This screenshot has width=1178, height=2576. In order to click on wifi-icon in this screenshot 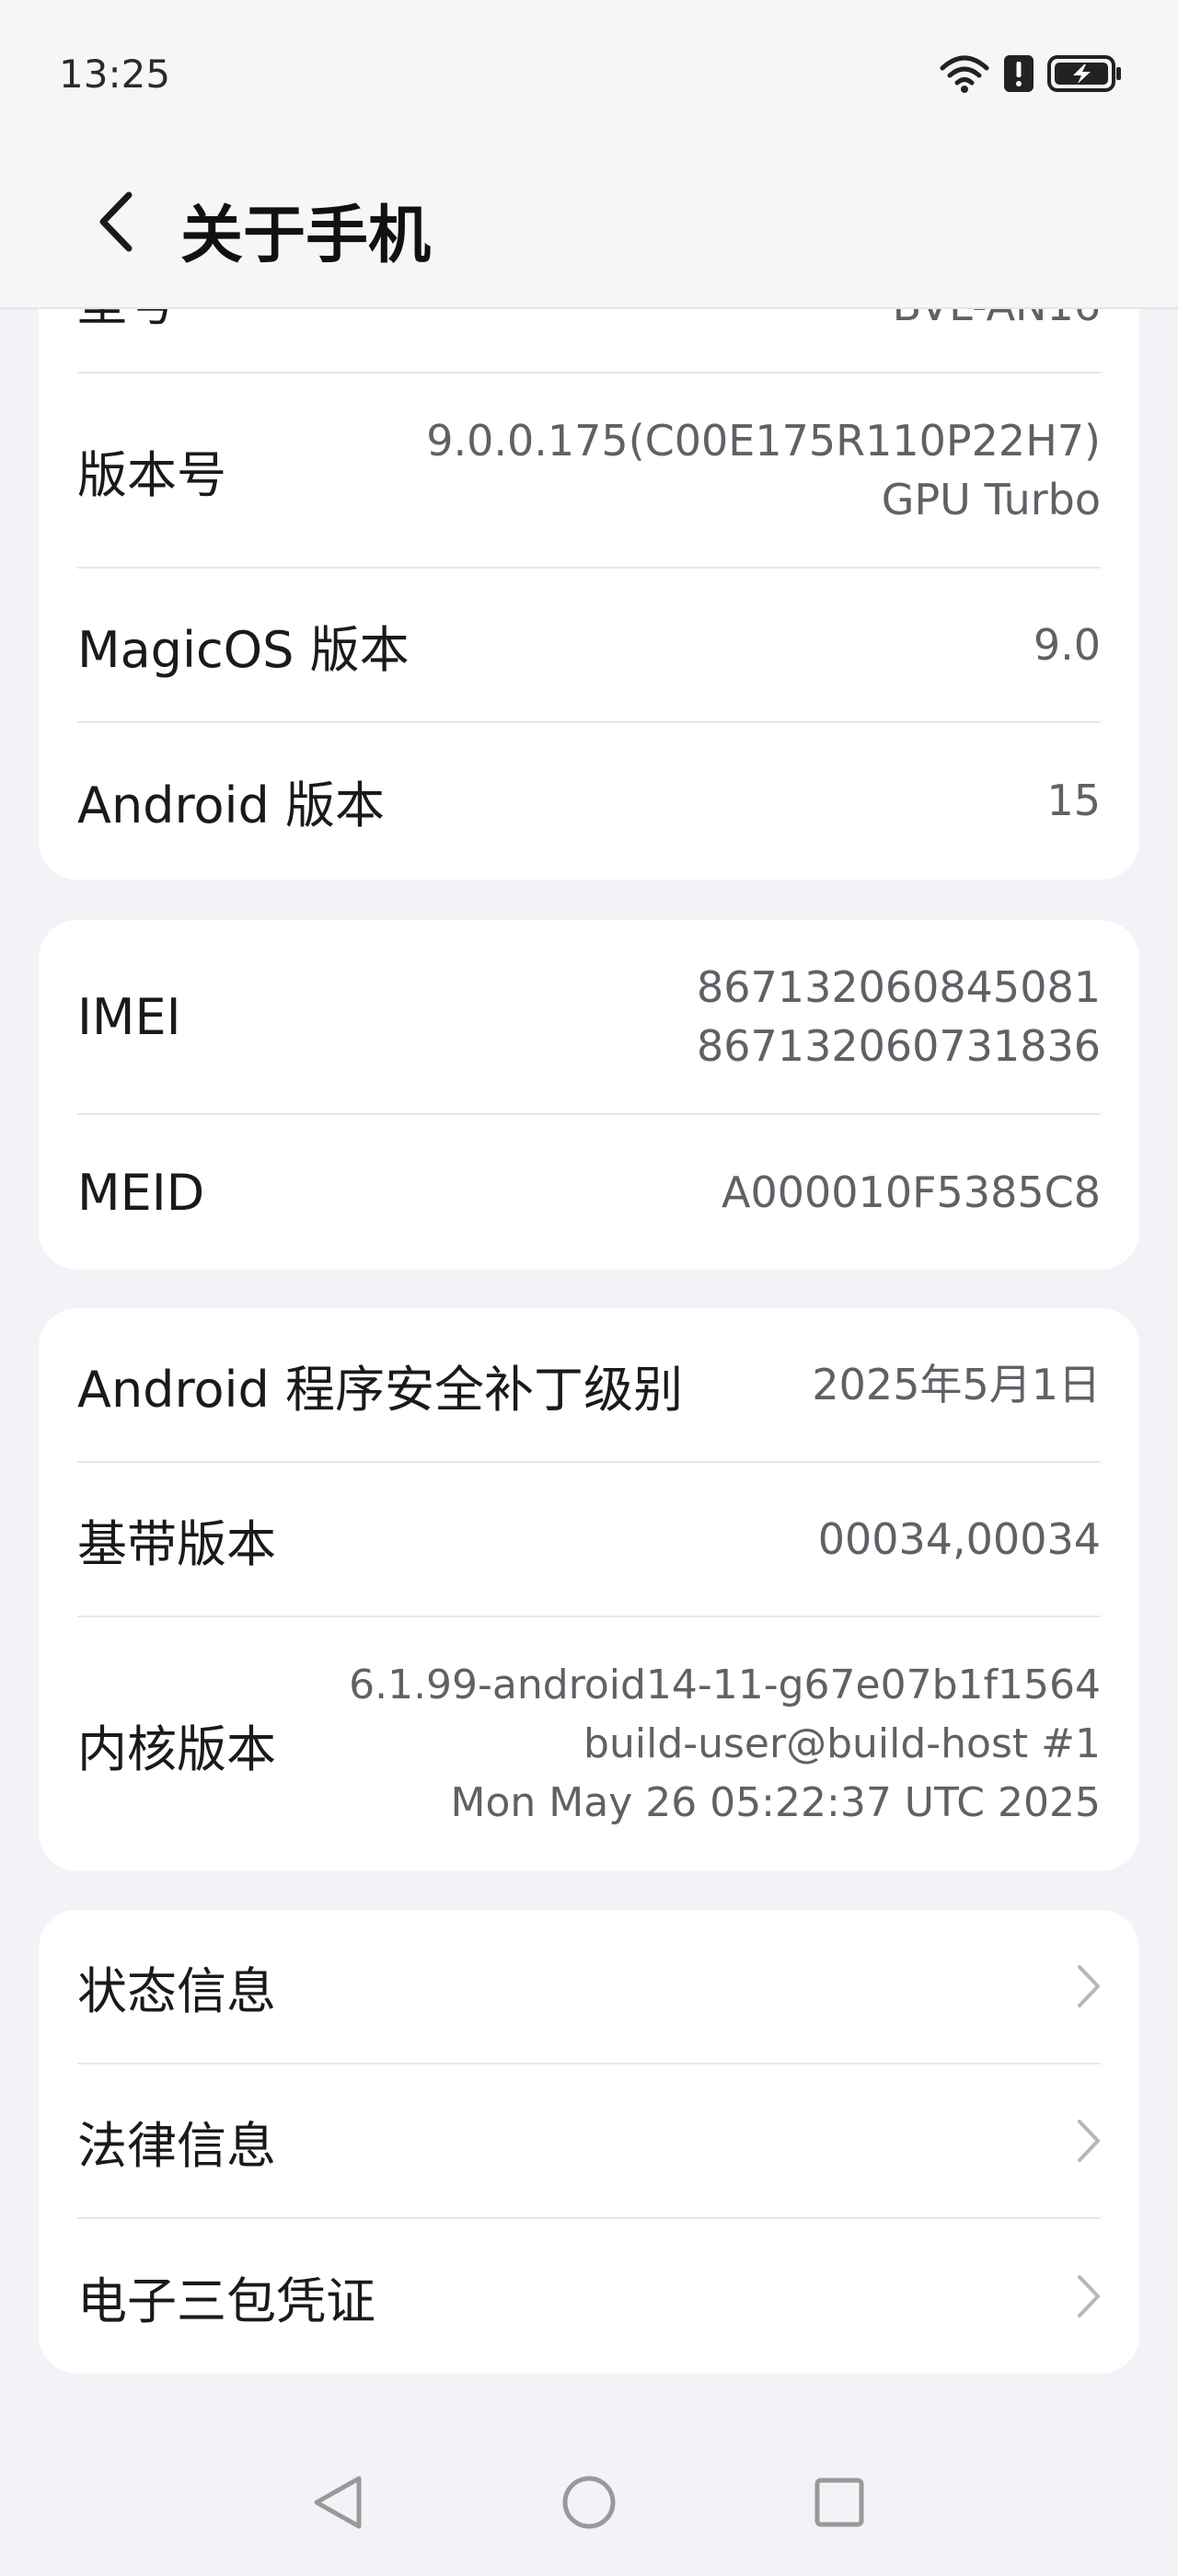, I will do `click(964, 75)`.